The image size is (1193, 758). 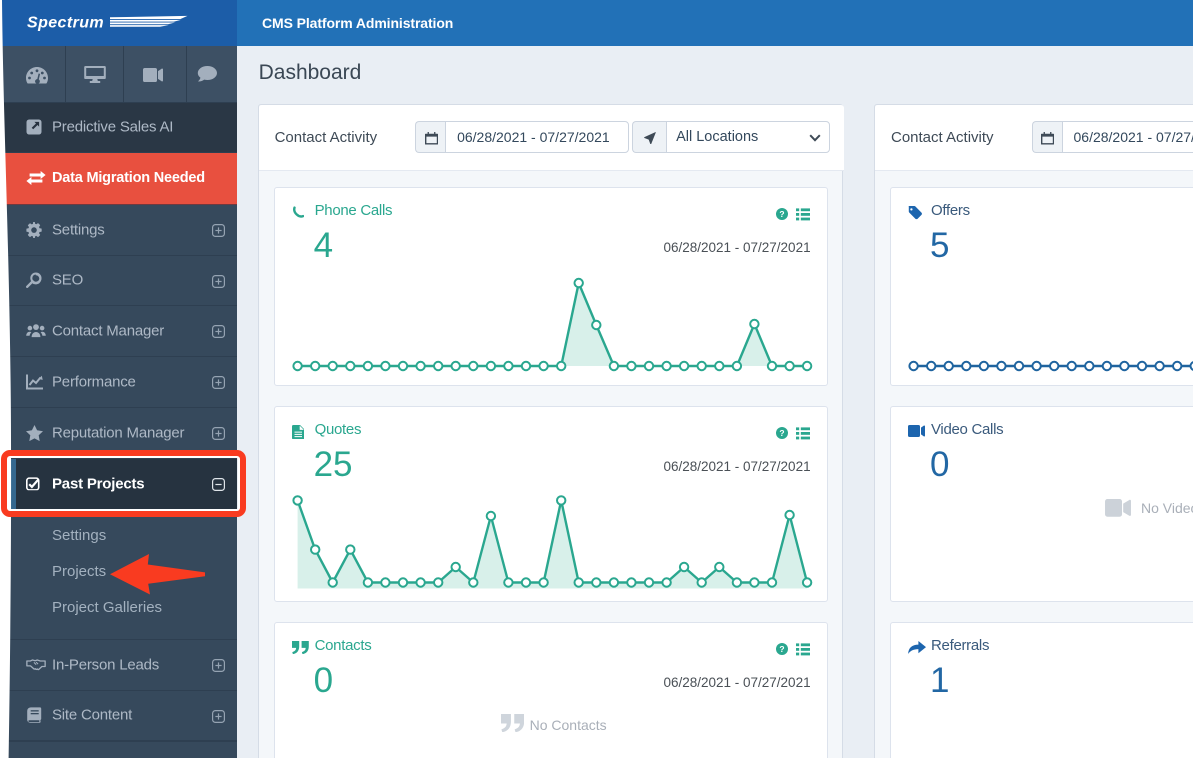 I want to click on svg-text: Spectrum, so click(x=65, y=23).